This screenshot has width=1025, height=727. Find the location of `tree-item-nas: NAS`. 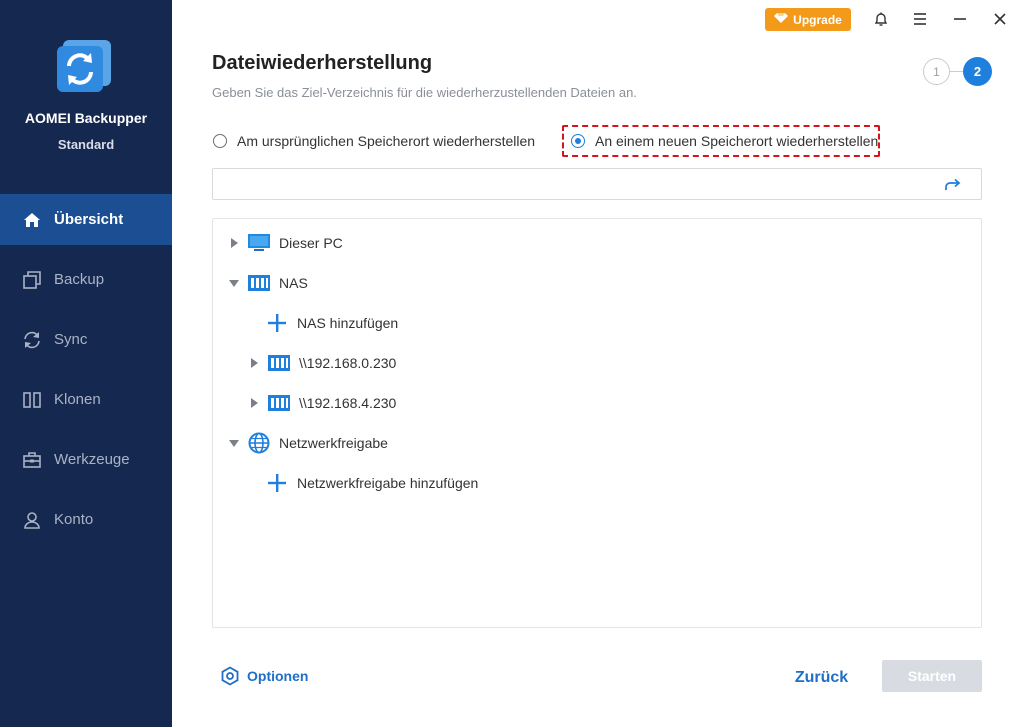

tree-item-nas: NAS is located at coordinates (268, 283).